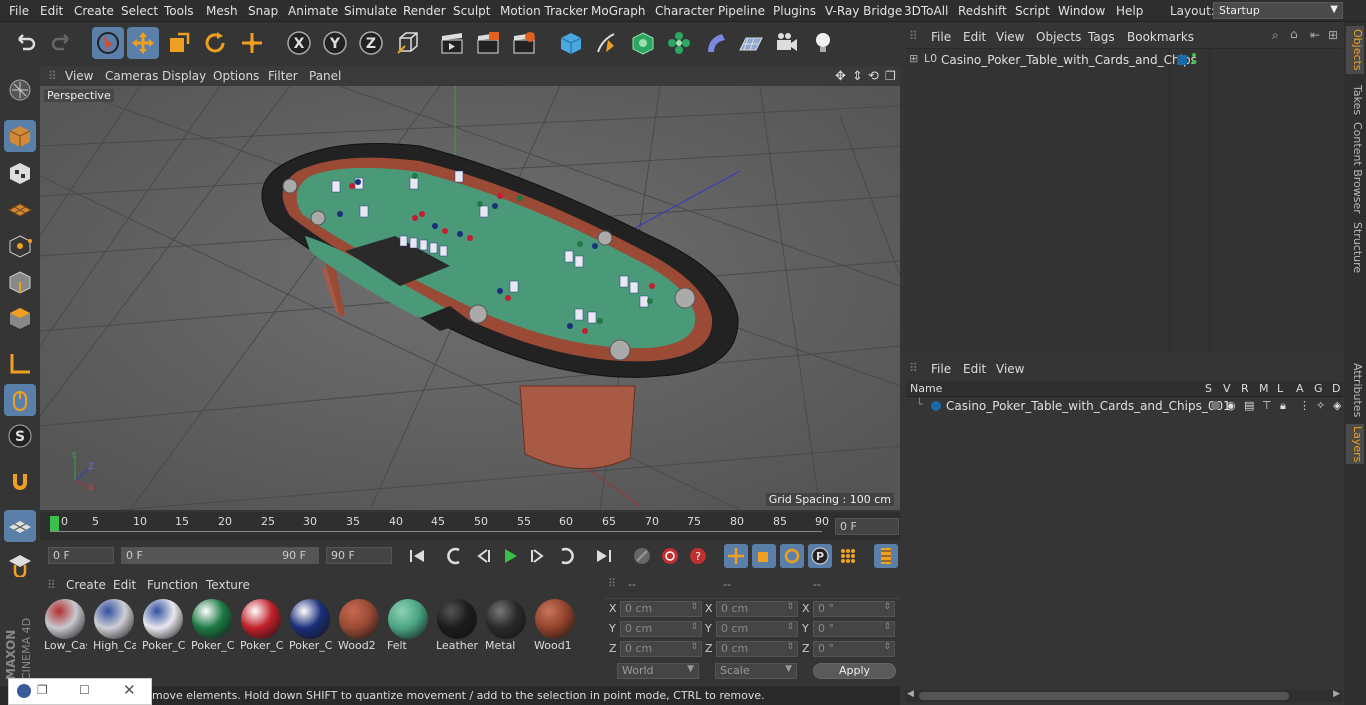  What do you see at coordinates (139, 11) in the screenshot?
I see `menu-select: Select` at bounding box center [139, 11].